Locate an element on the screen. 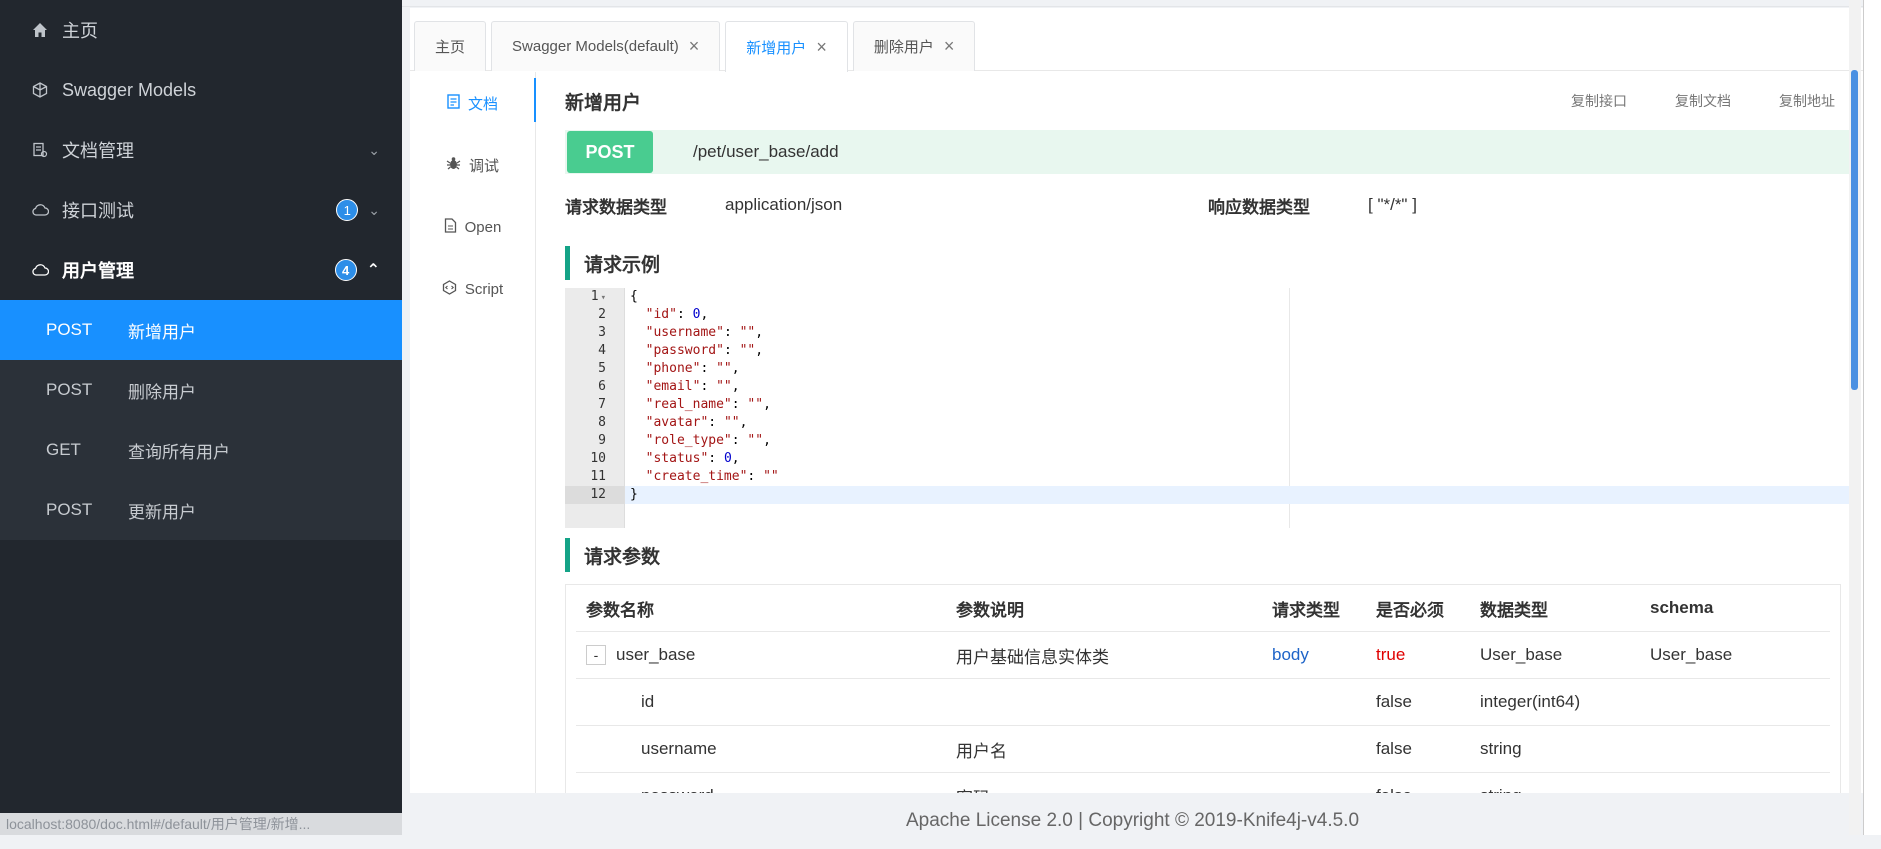 The width and height of the screenshot is (1881, 849). code-line: "id": 0, is located at coordinates (677, 314).